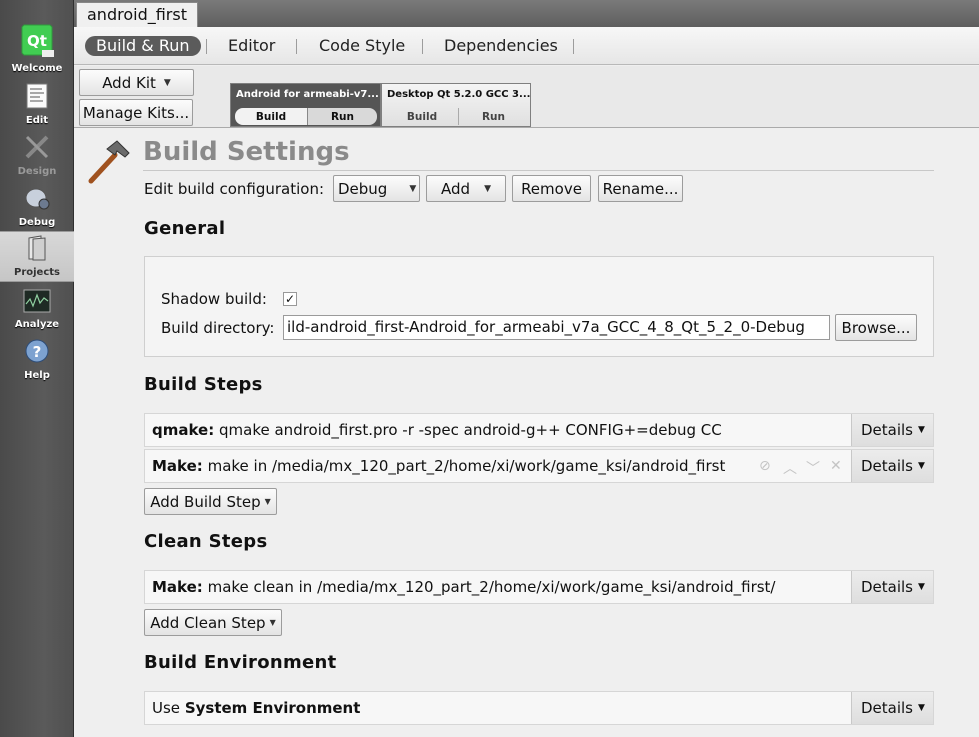 The height and width of the screenshot is (737, 979). I want to click on build-steps-heading: Build Steps, so click(203, 384).